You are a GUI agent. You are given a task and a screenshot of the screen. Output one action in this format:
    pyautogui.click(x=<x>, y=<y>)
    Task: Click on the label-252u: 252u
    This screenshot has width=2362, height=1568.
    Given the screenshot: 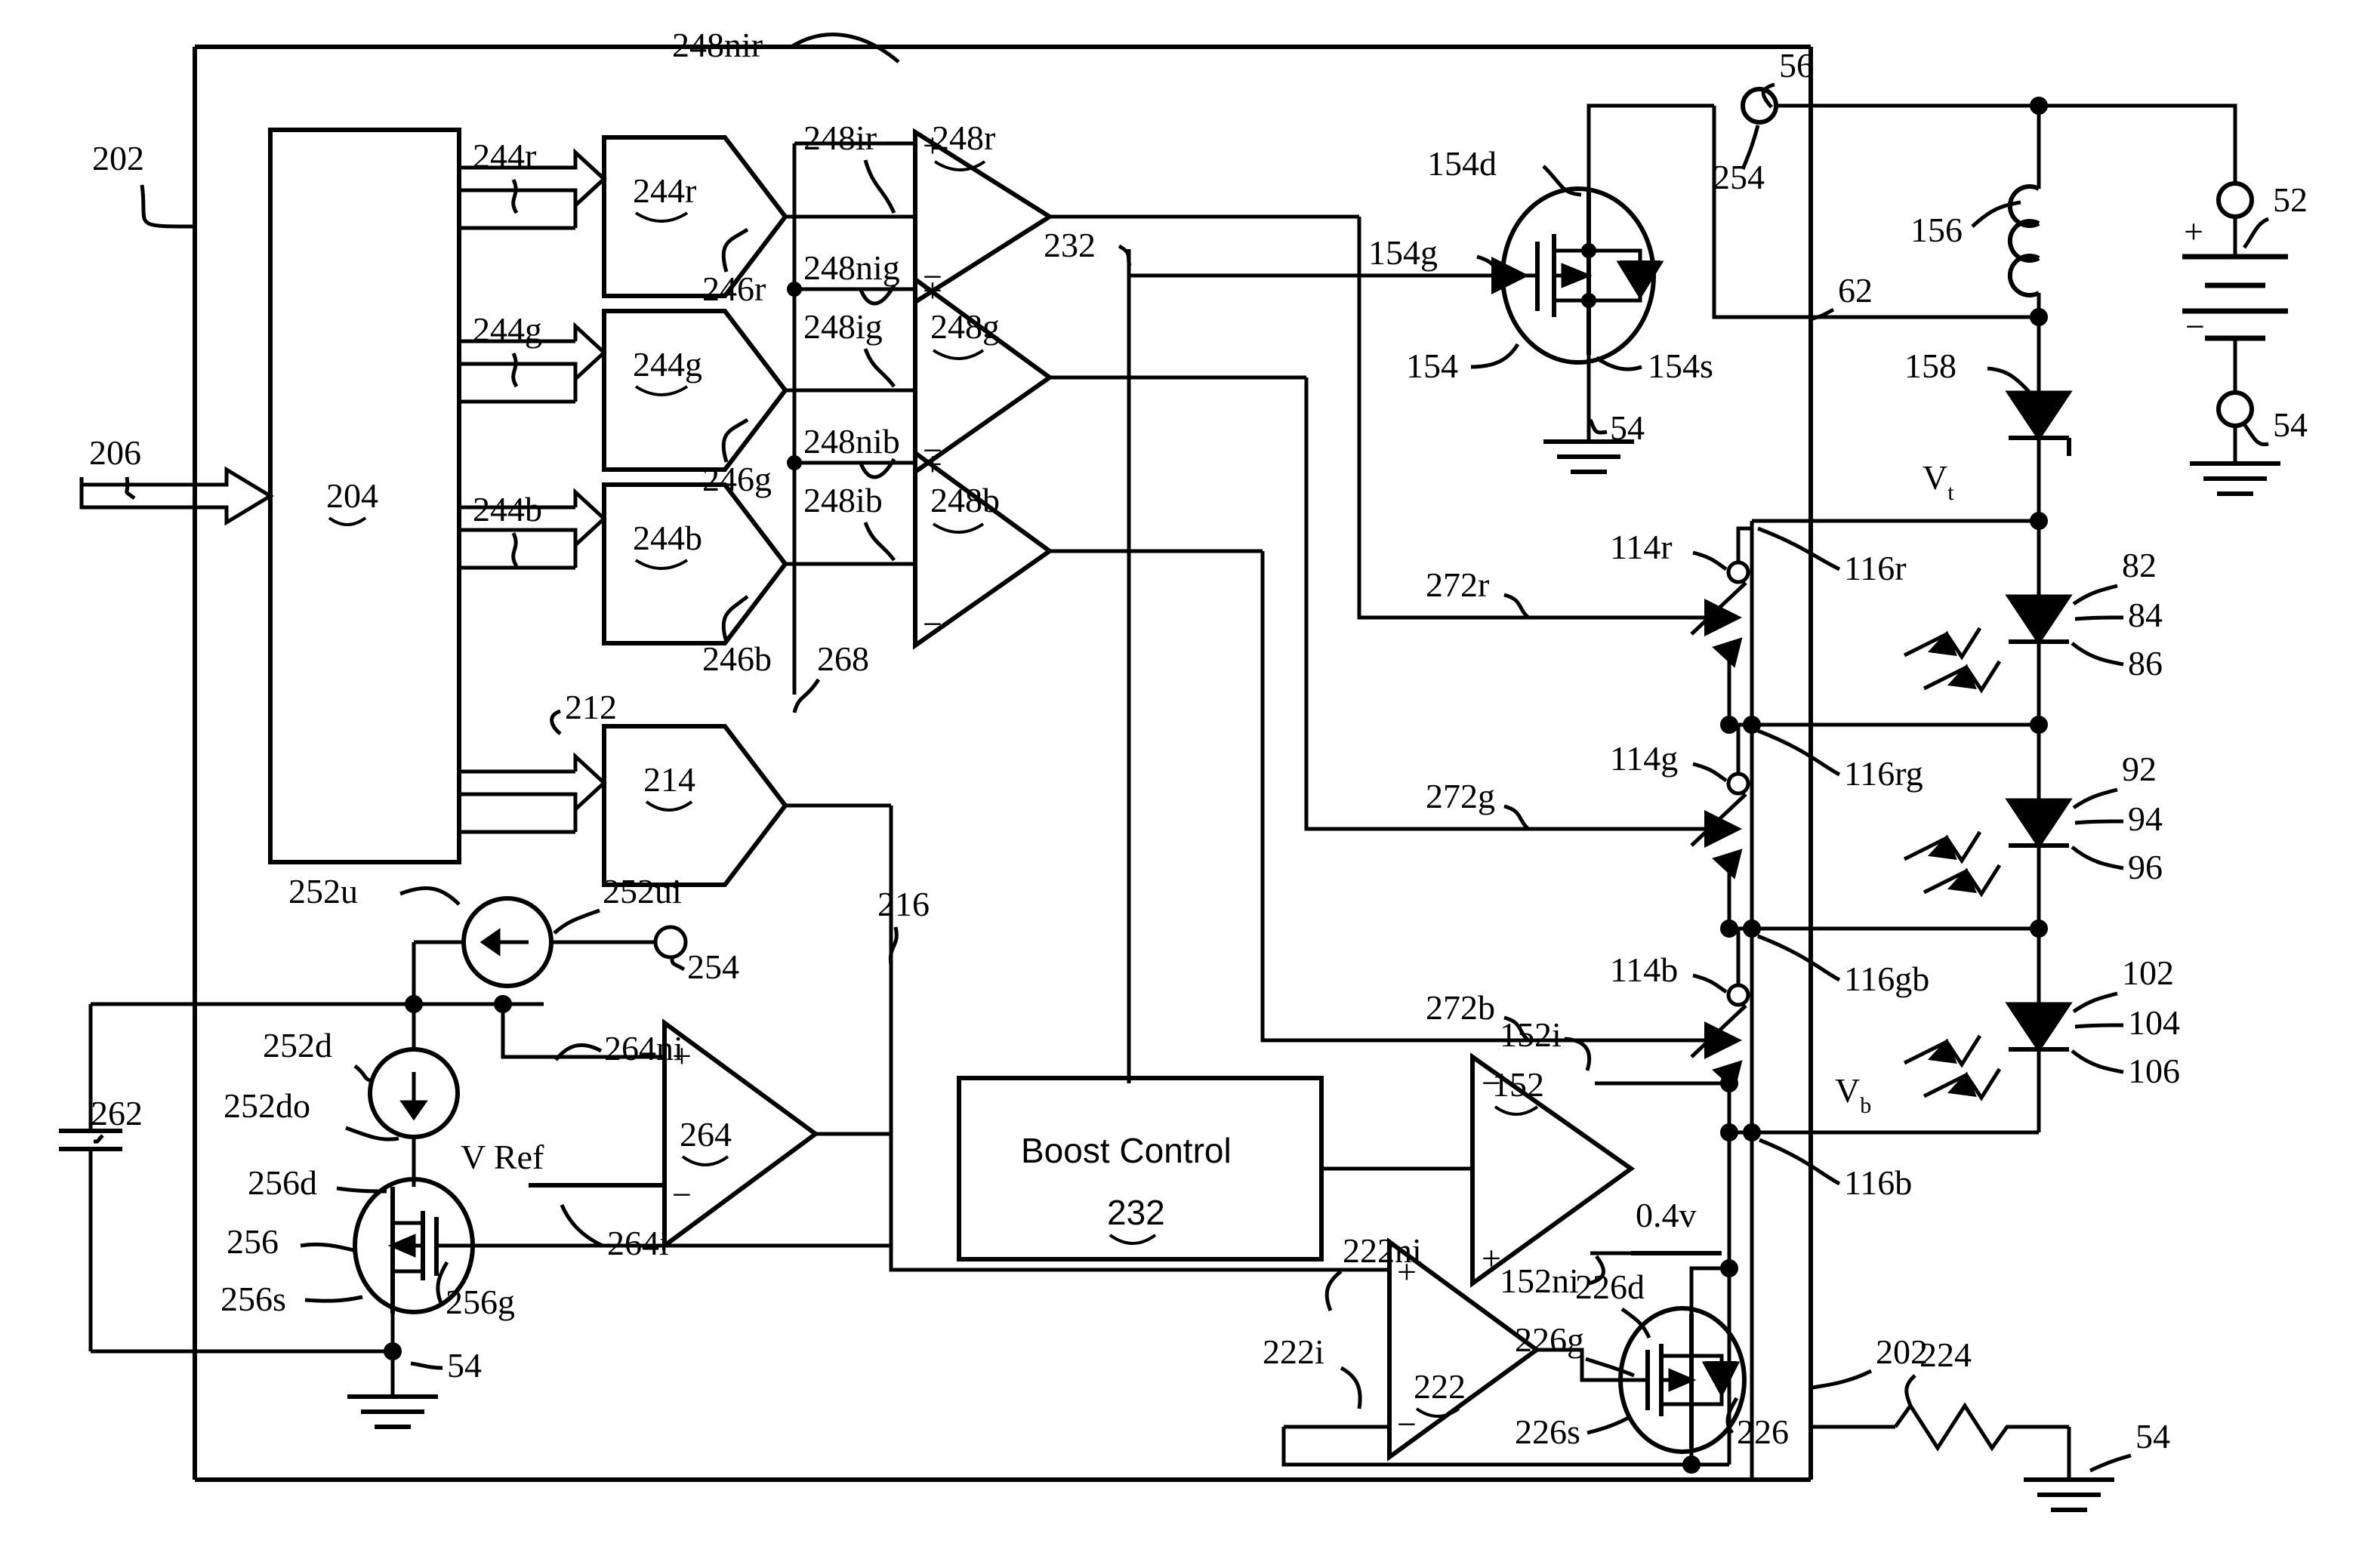 What is the action you would take?
    pyautogui.click(x=323, y=891)
    